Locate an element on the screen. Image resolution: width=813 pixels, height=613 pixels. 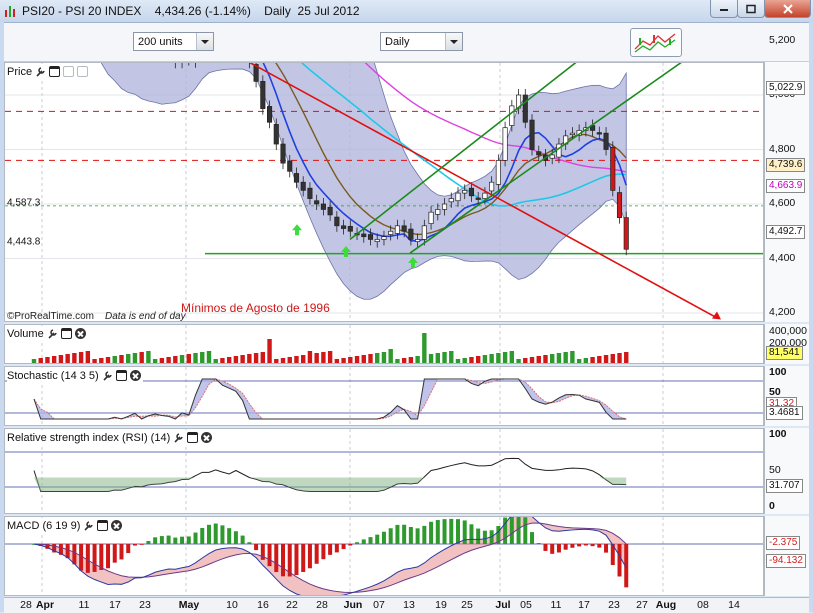
chart-tools-button is located at coordinates (656, 42).